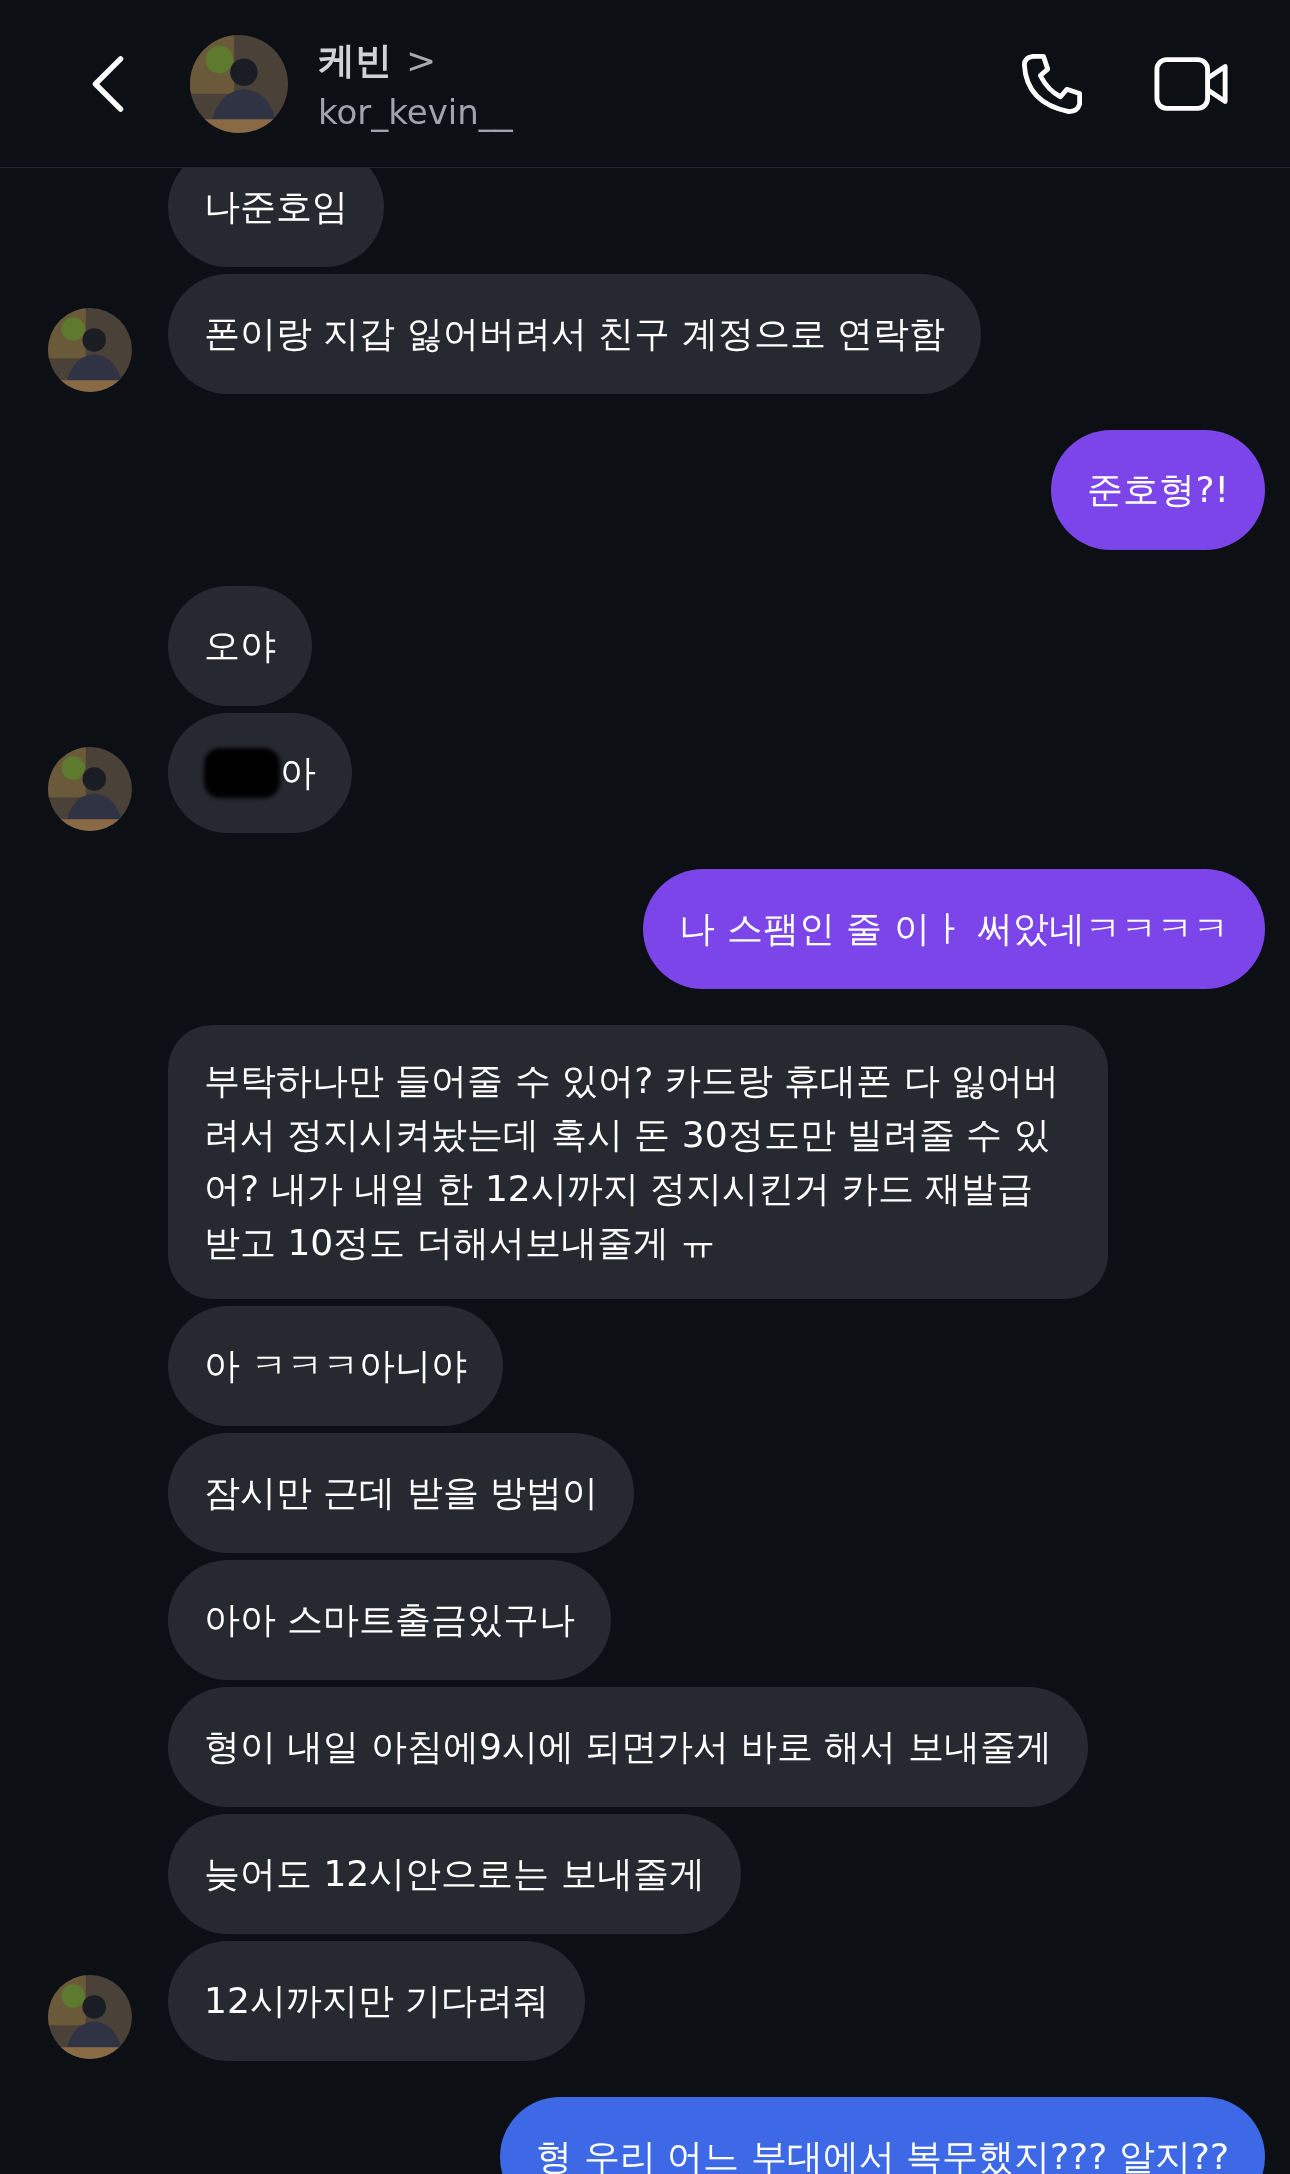 The image size is (1290, 2174). What do you see at coordinates (1158, 490) in the screenshot?
I see `message-bubble: 준호형?!` at bounding box center [1158, 490].